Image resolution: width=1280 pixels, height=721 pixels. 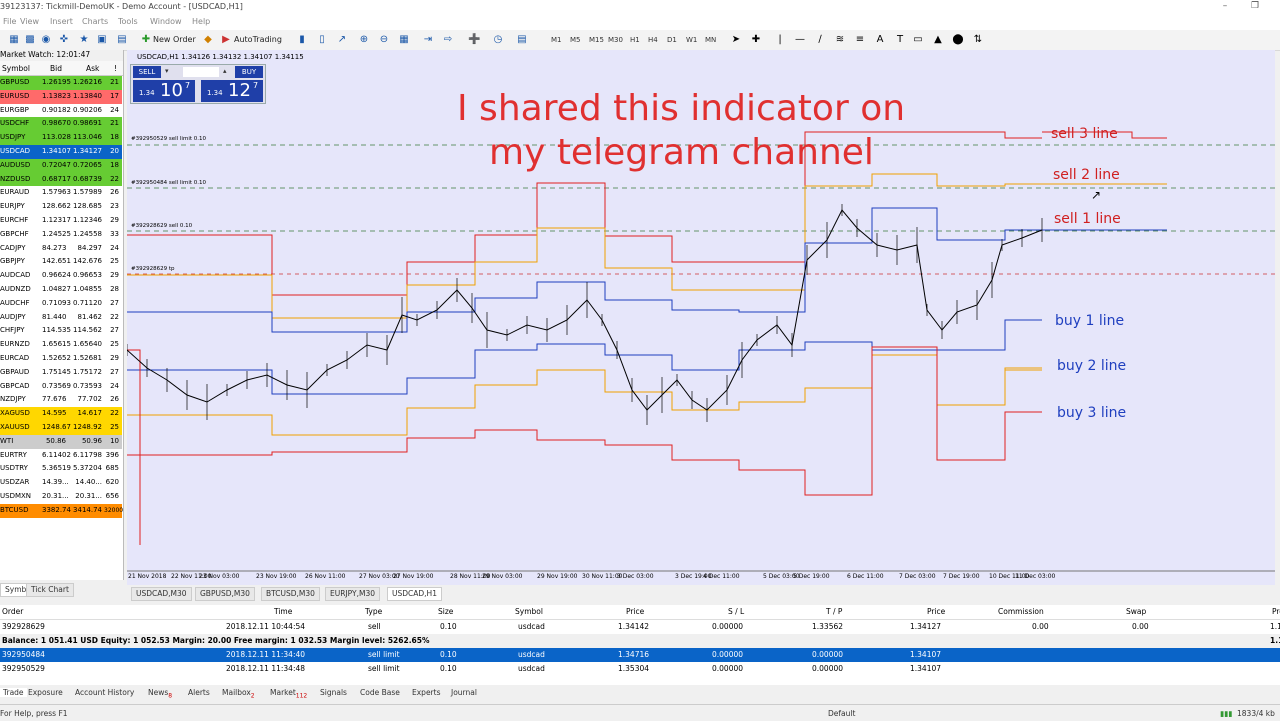 I want to click on market-watch-row: USDCAD 1.34107 1.34127 20, so click(x=61, y=152).